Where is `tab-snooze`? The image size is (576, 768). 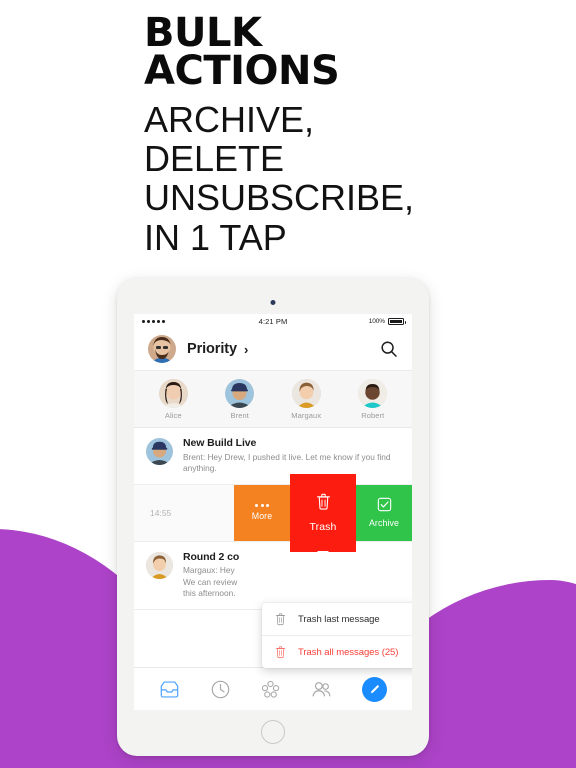 tab-snooze is located at coordinates (220, 689).